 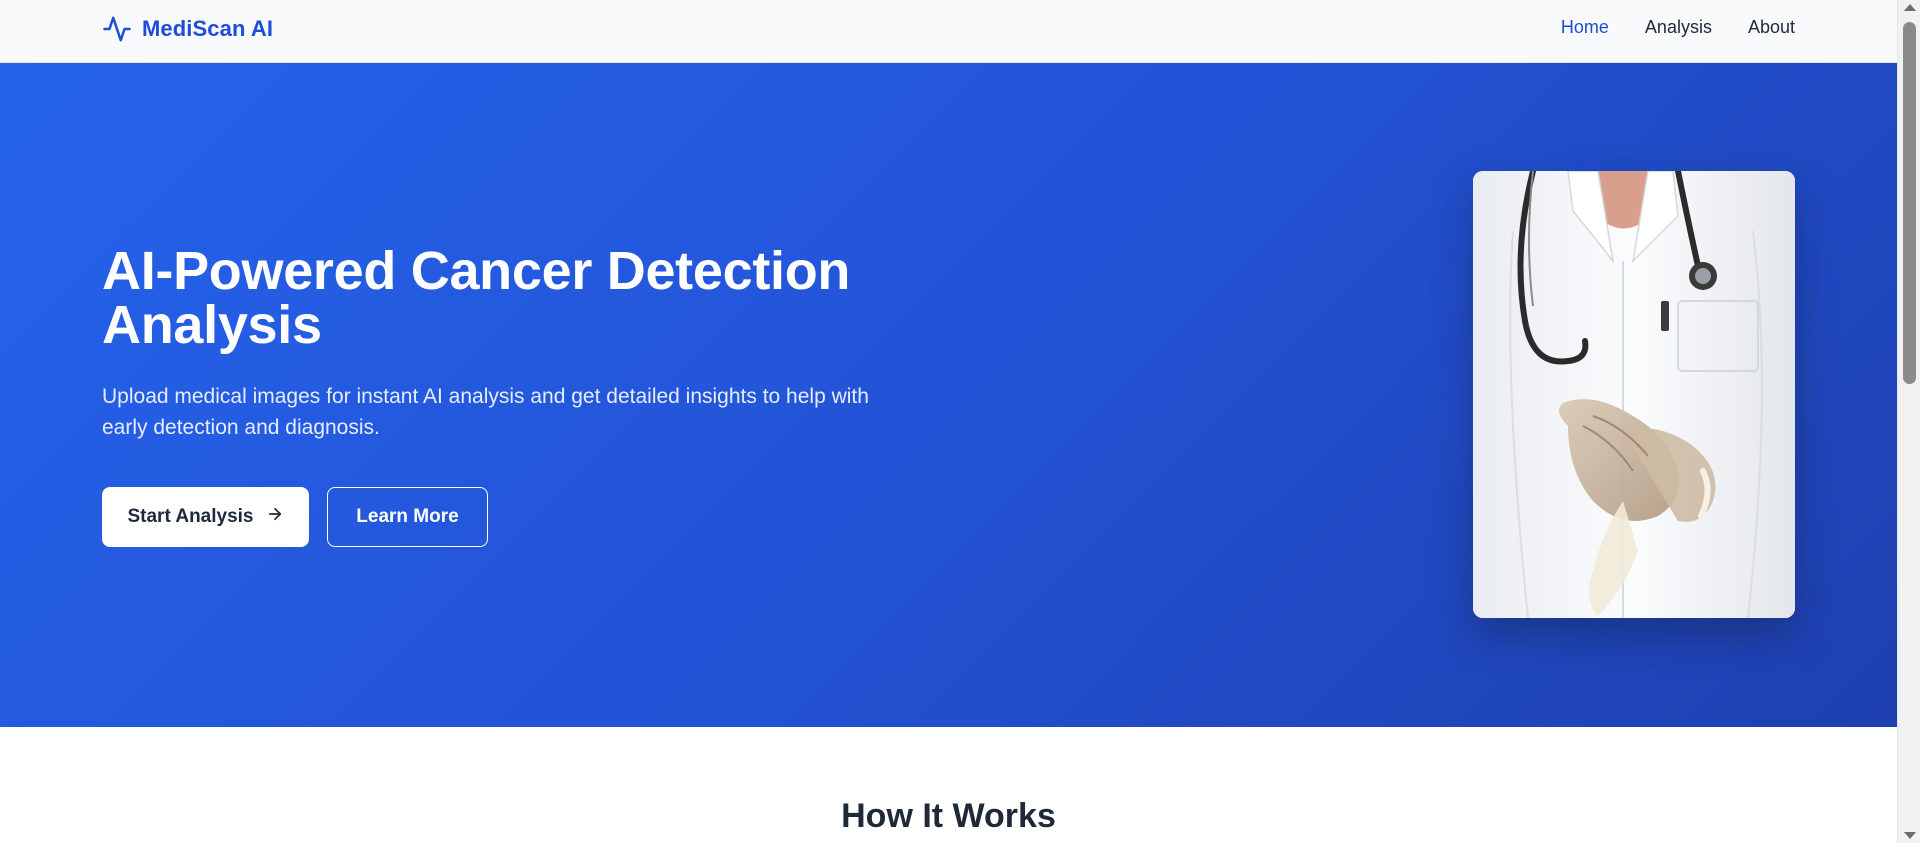 I want to click on scroll-down-arrow-icon, so click(x=1910, y=835).